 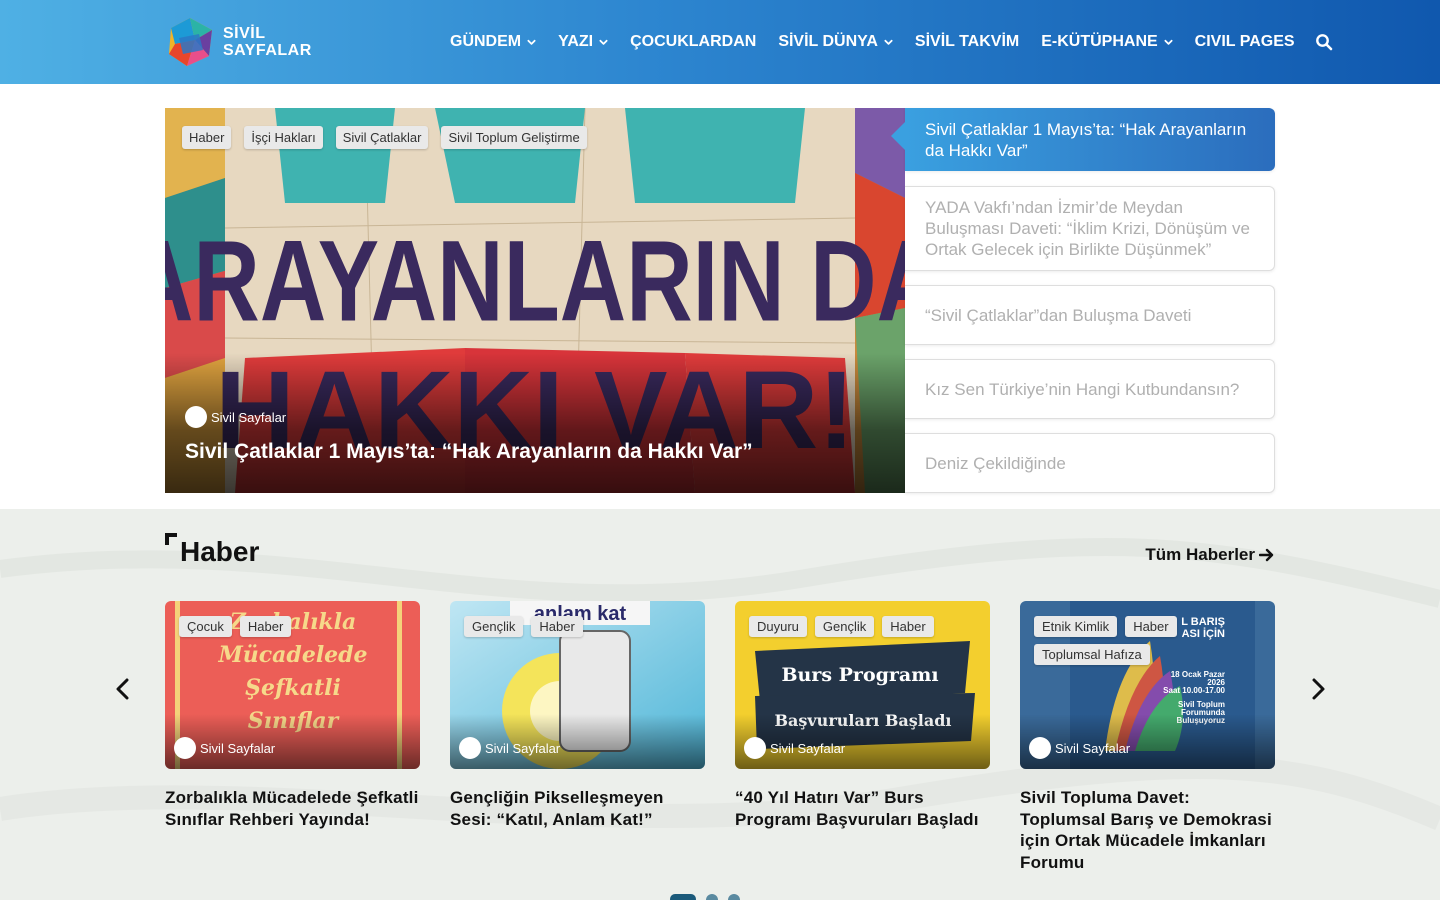 What do you see at coordinates (859, 675) in the screenshot?
I see `svg-text: Burs Programı` at bounding box center [859, 675].